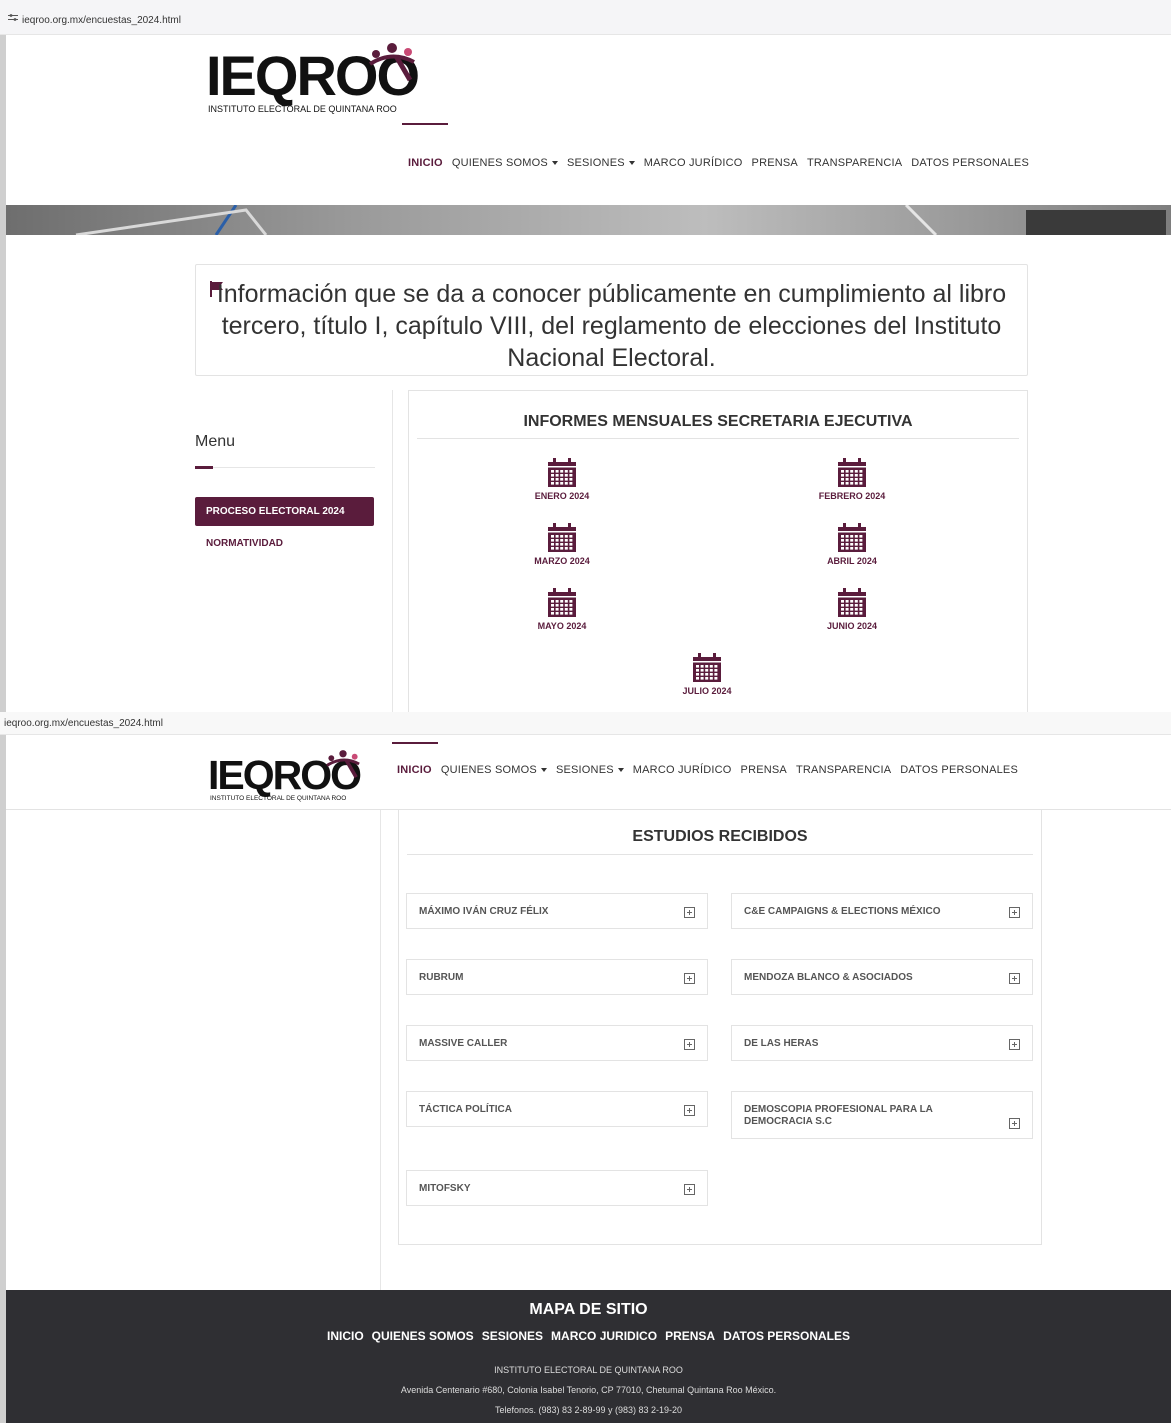 This screenshot has width=1171, height=1423. I want to click on month-label: FEBRERO 2024, so click(852, 496).